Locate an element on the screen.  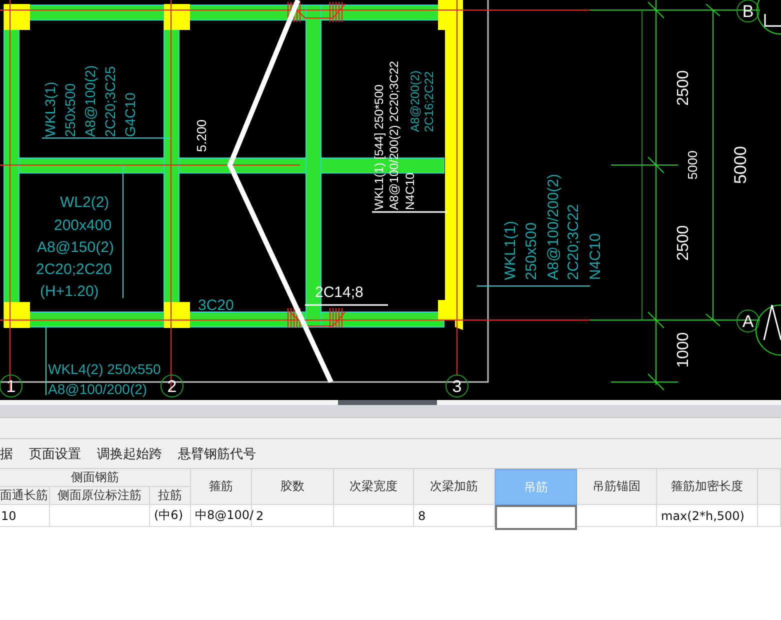
beam-annotation: WL2(2) is located at coordinates (85, 202).